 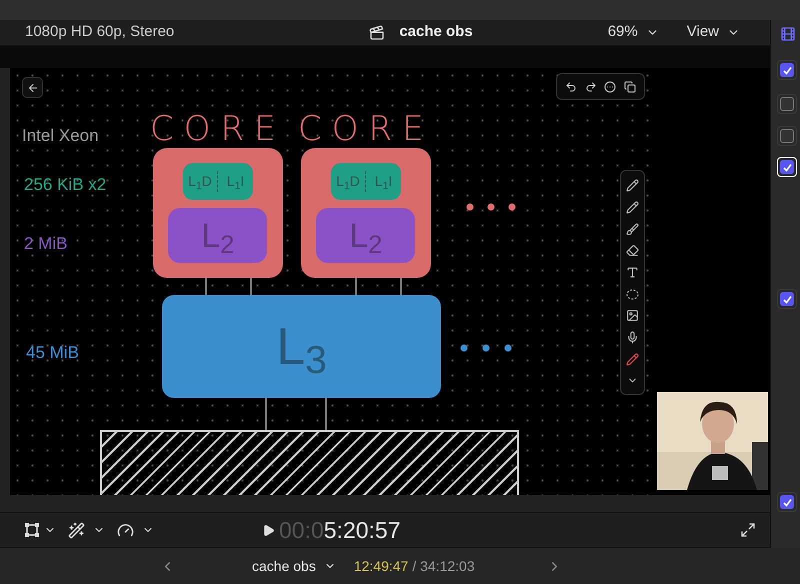 I want to click on text-tool-icon, so click(x=632, y=273).